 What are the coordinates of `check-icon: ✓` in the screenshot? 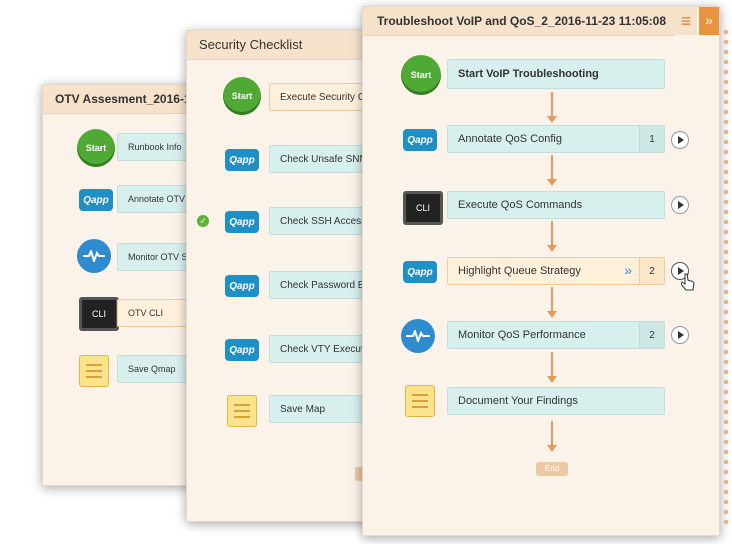 It's located at (203, 221).